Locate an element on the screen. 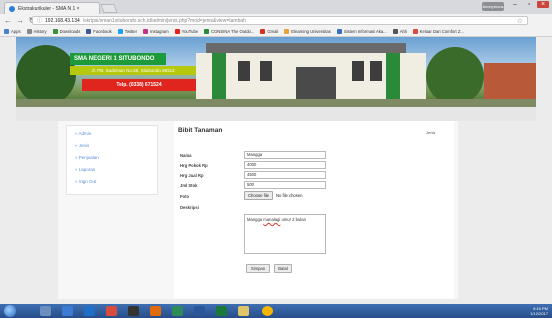  history-icon is located at coordinates (29, 31).